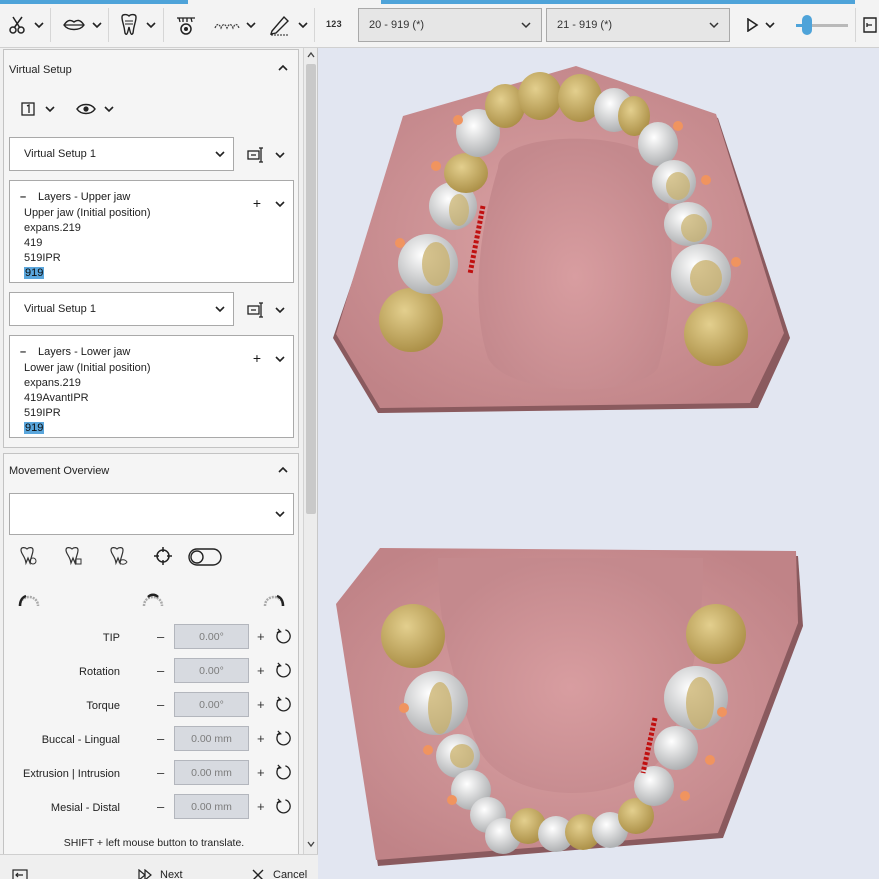  Describe the element at coordinates (56, 398) in the screenshot. I see `lower-layer-item: 419AvantIPR` at that location.